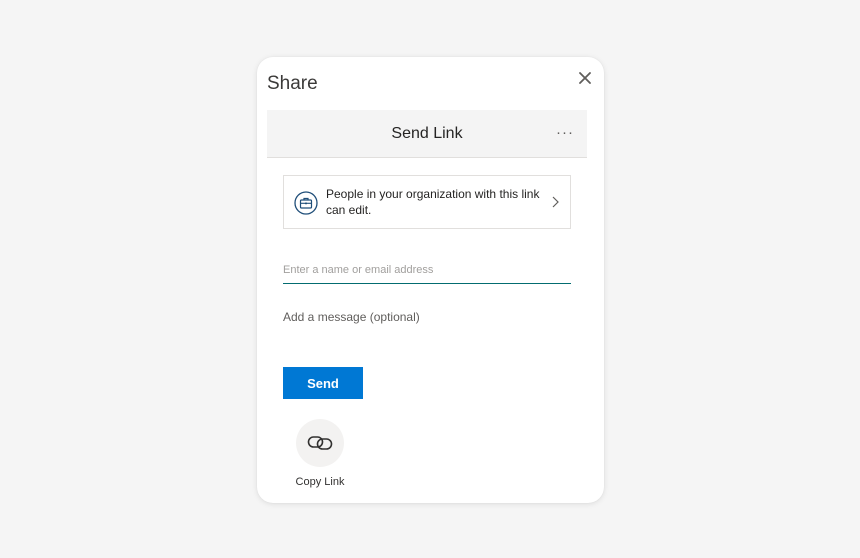  I want to click on copy-link-button: Copy Link, so click(320, 455).